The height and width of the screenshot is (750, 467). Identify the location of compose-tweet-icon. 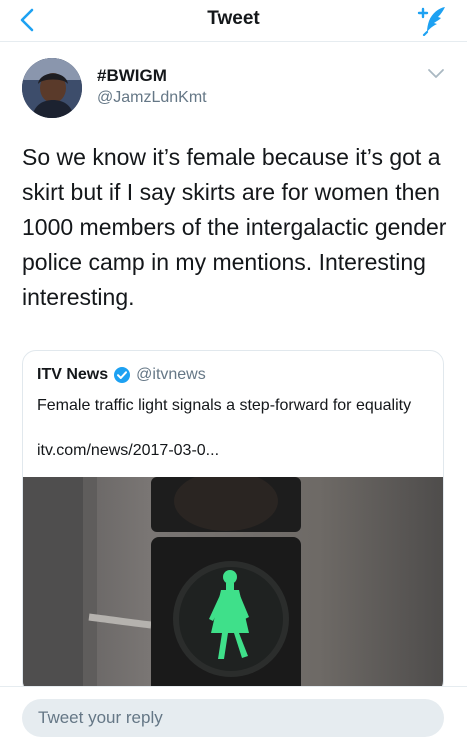
(432, 20).